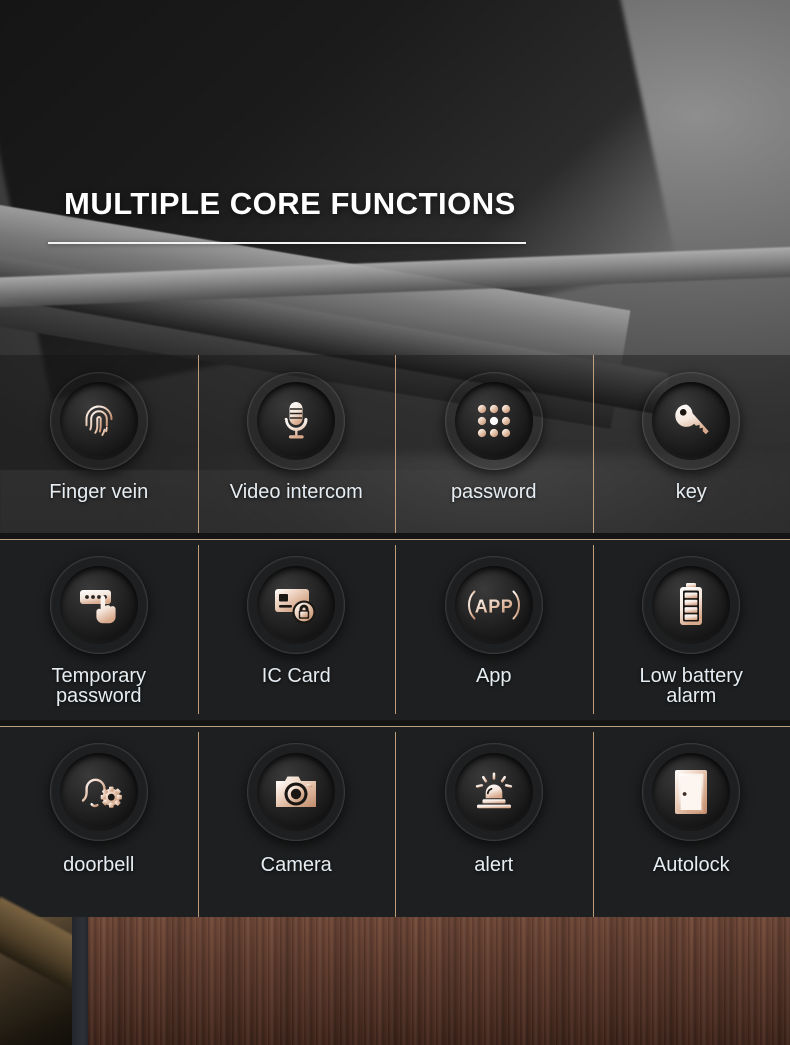 The image size is (790, 1045). Describe the element at coordinates (691, 686) in the screenshot. I see `feature-label: Low battery alarm` at that location.